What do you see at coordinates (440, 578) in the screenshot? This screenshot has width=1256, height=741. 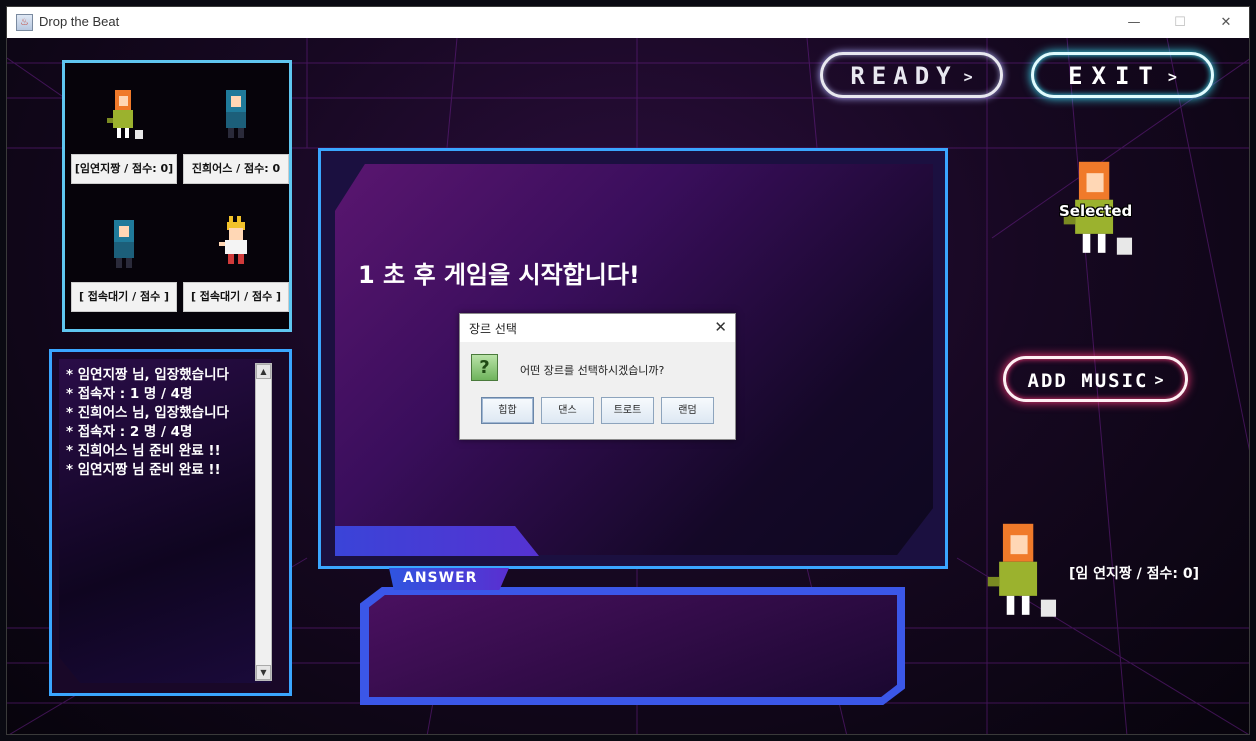 I see `answer-label: ANSWER` at bounding box center [440, 578].